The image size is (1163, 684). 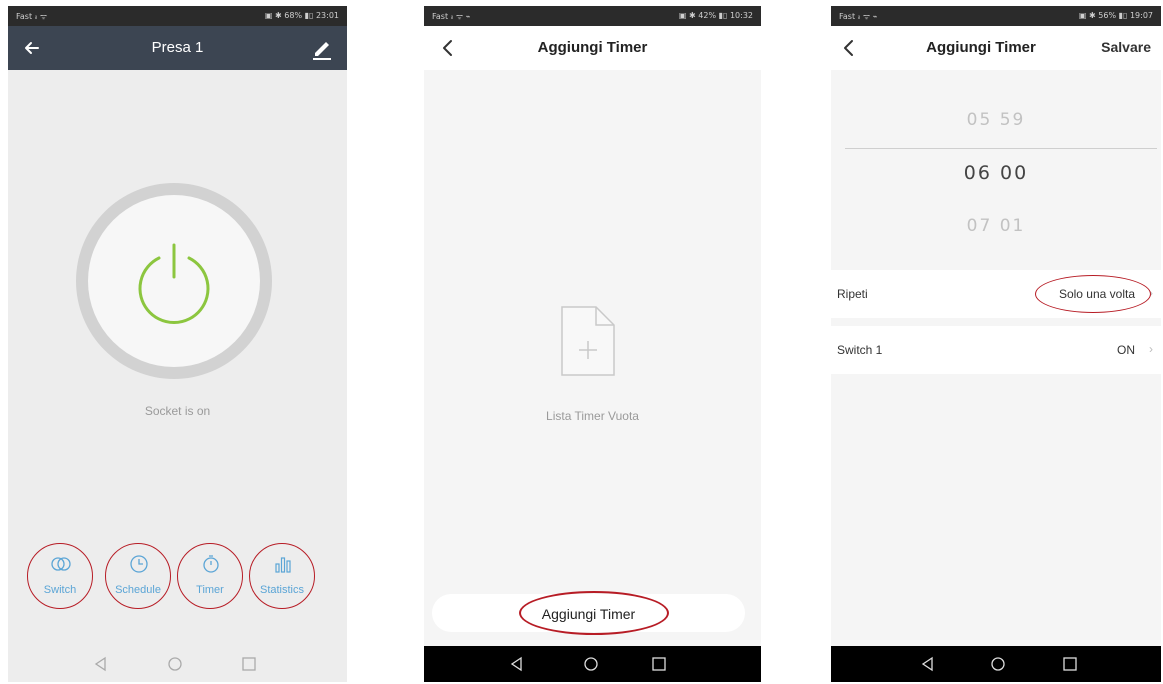 I want to click on tab-statistics: Statistics, so click(x=282, y=576).